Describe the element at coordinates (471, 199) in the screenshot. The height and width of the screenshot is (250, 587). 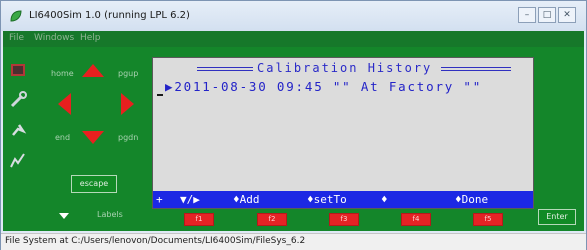
I see `softkey-done: ♦Done` at that location.